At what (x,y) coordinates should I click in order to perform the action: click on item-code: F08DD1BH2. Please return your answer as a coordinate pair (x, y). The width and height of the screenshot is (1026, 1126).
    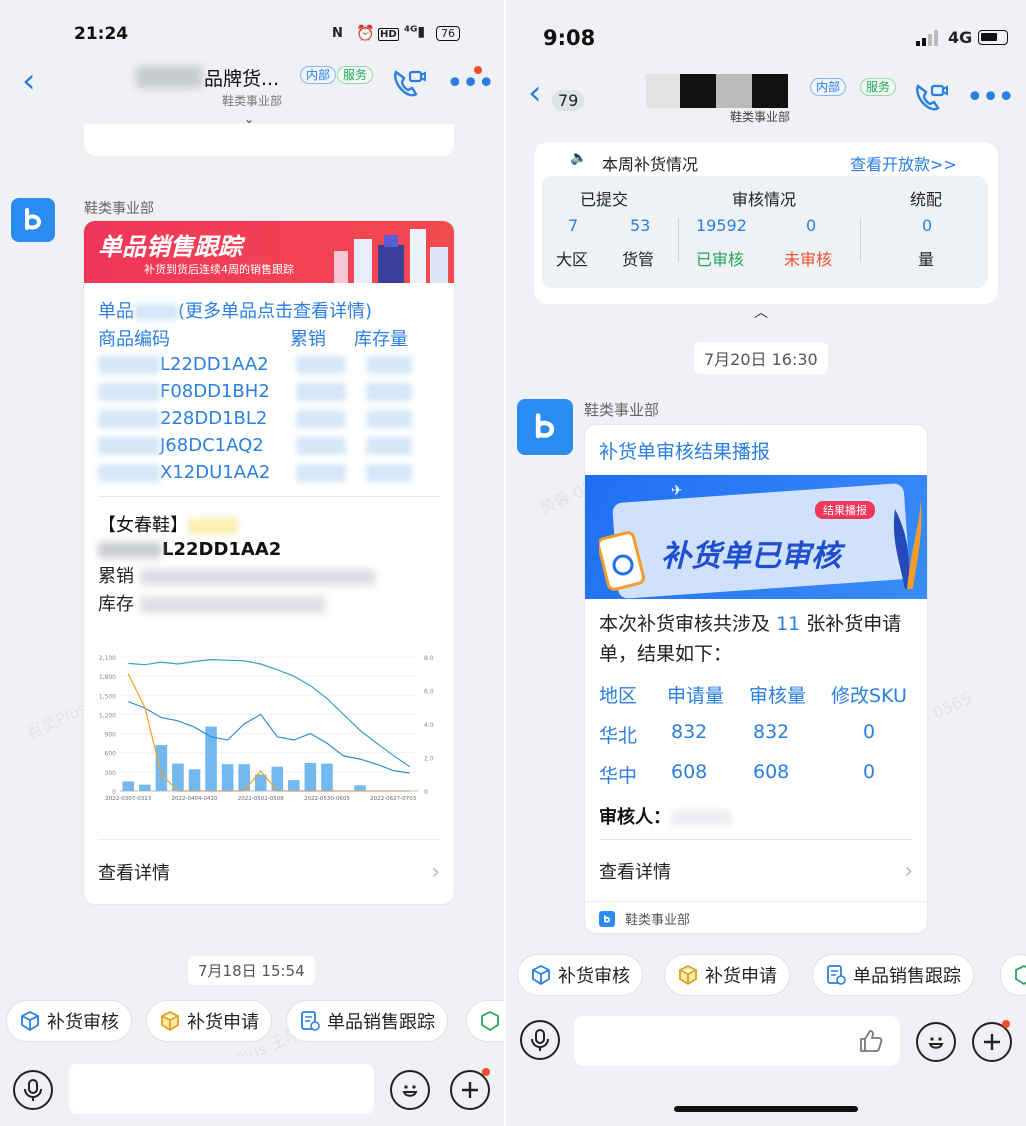
    Looking at the image, I should click on (225, 391).